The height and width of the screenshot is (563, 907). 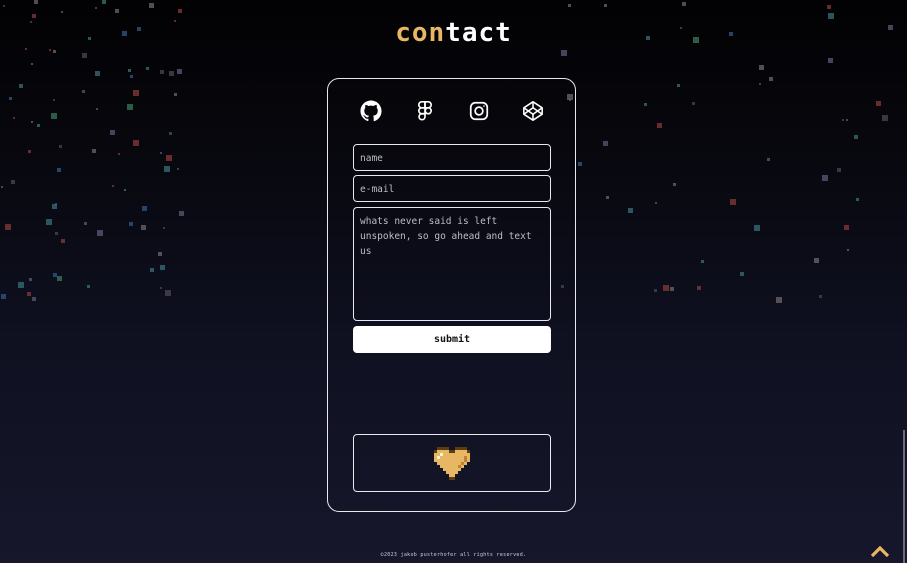 I want to click on page-title: contact, so click(x=453, y=33).